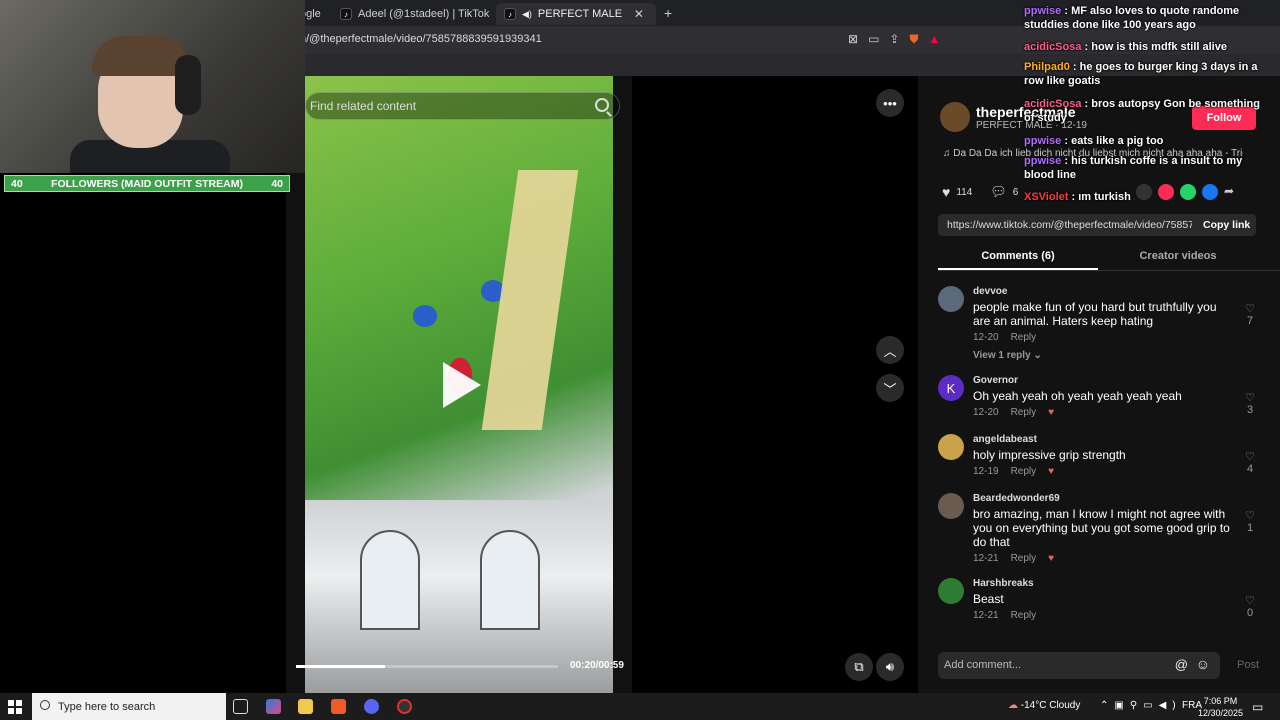 The height and width of the screenshot is (720, 1280). What do you see at coordinates (576, 14) in the screenshot?
I see `tab-tiktok-perfectmale: ♪ ◀) PERFECT MALE (@theperfect ✕` at bounding box center [576, 14].